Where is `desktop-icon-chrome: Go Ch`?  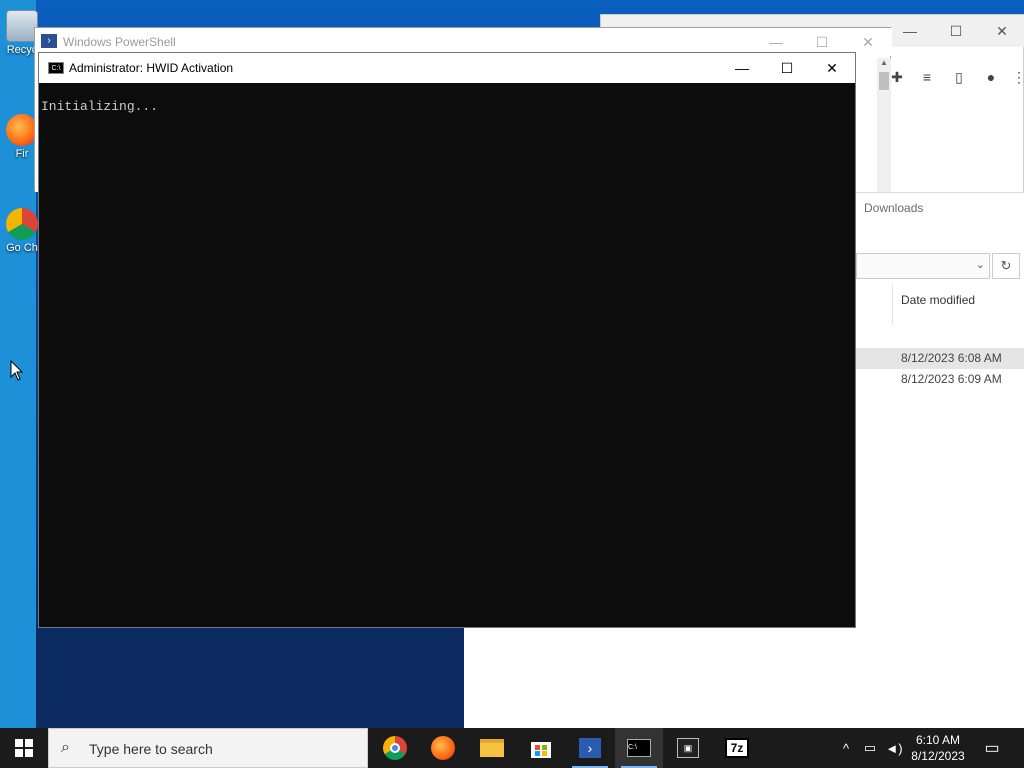 desktop-icon-chrome: Go Ch is located at coordinates (22, 231).